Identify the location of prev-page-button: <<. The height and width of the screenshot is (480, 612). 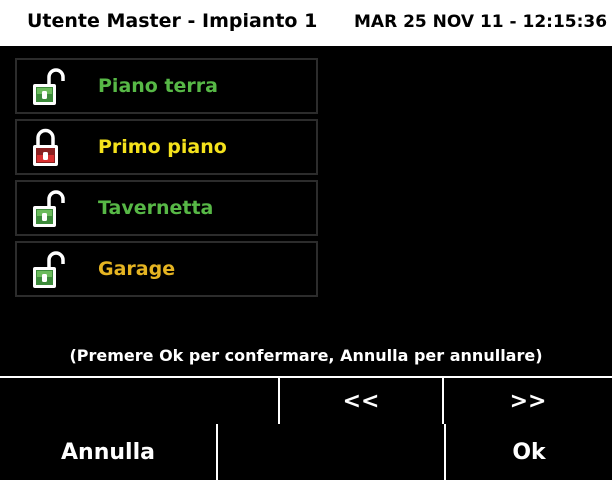
(361, 401).